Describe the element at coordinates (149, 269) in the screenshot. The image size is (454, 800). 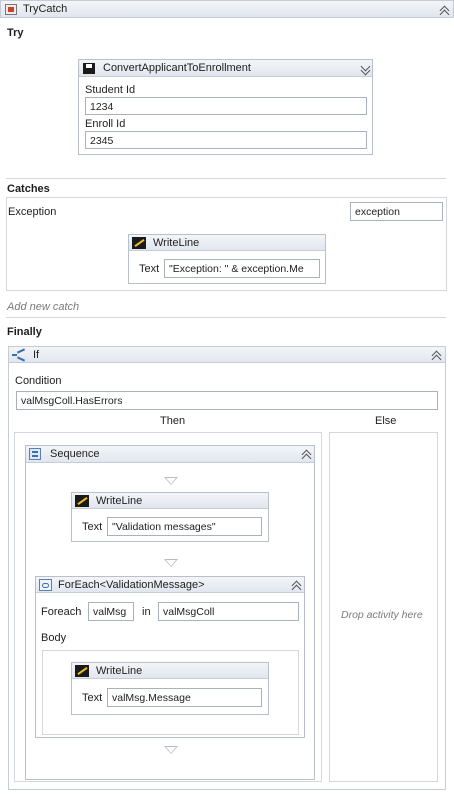
I see `catch-text-label: Text` at that location.